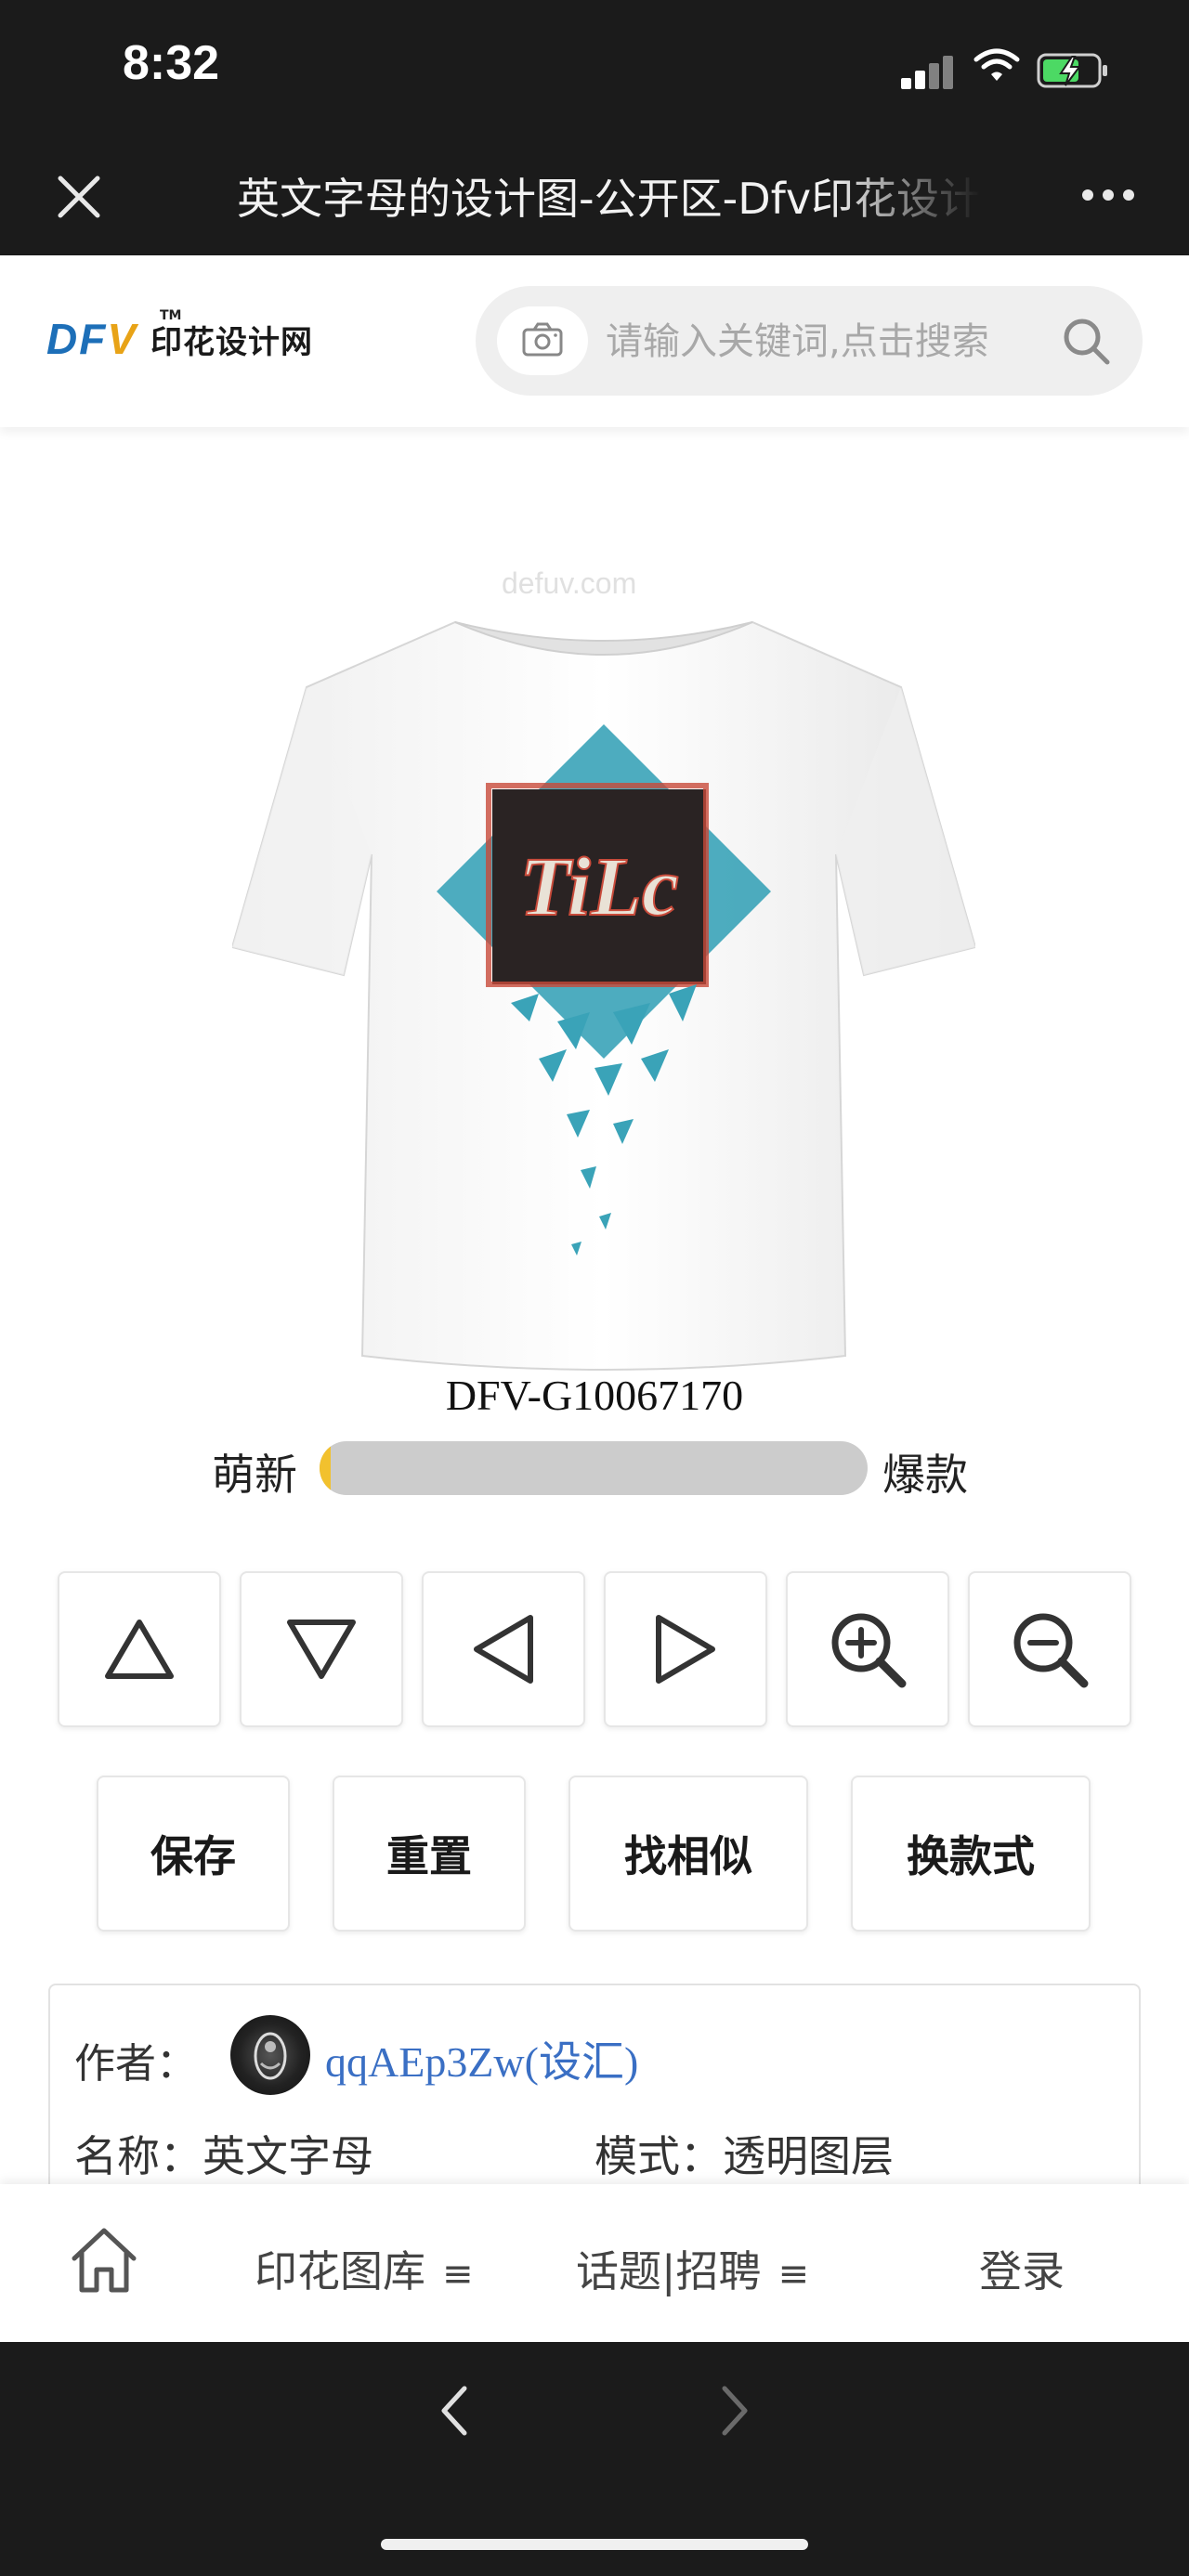 The height and width of the screenshot is (2576, 1189). I want to click on login-link: 登录, so click(1022, 2268).